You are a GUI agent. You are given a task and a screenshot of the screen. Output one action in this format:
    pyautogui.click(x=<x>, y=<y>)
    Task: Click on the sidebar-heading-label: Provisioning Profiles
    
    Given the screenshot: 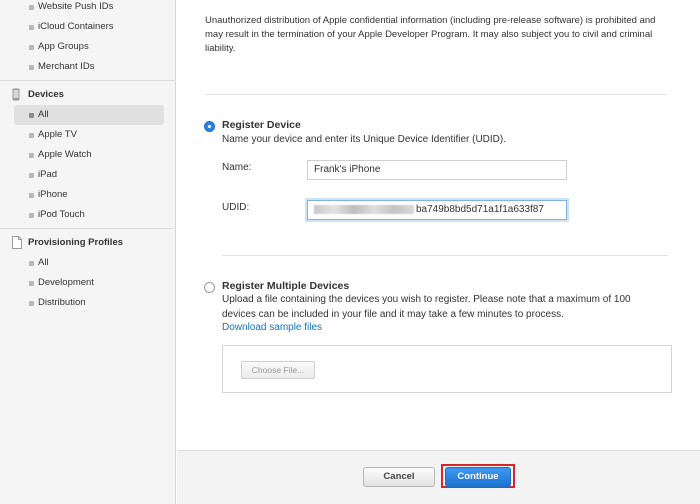 What is the action you would take?
    pyautogui.click(x=76, y=242)
    